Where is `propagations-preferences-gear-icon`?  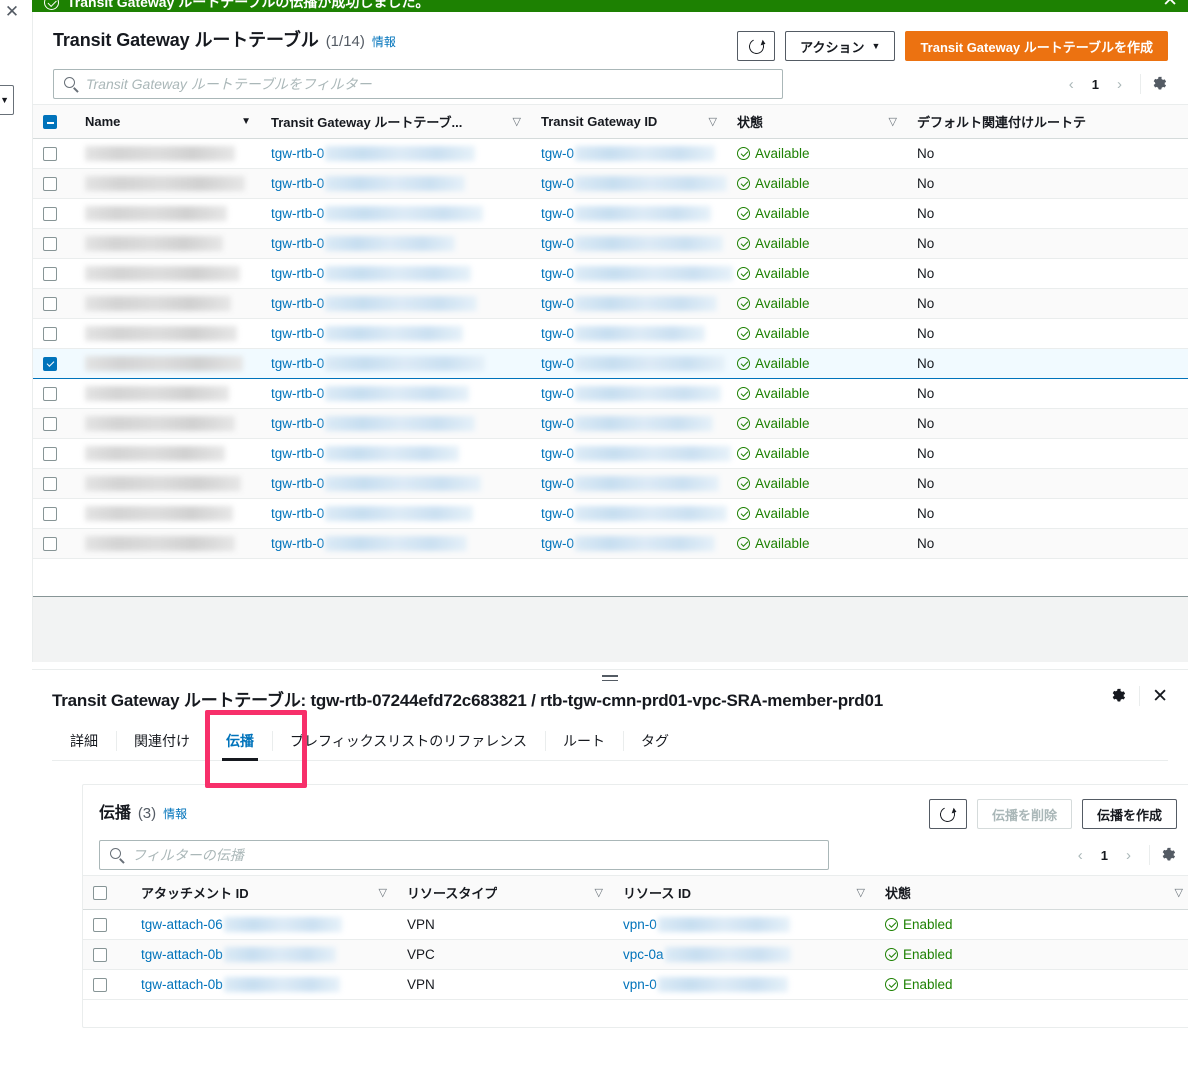
propagations-preferences-gear-icon is located at coordinates (1168, 855).